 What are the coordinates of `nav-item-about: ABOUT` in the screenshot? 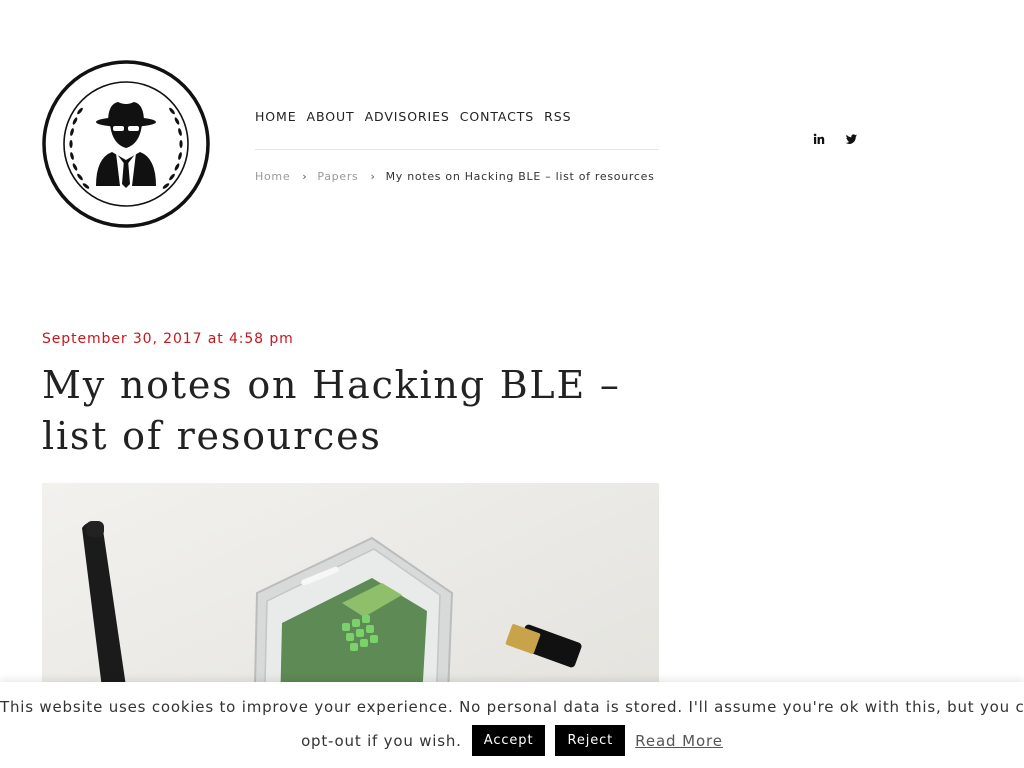 It's located at (331, 116).